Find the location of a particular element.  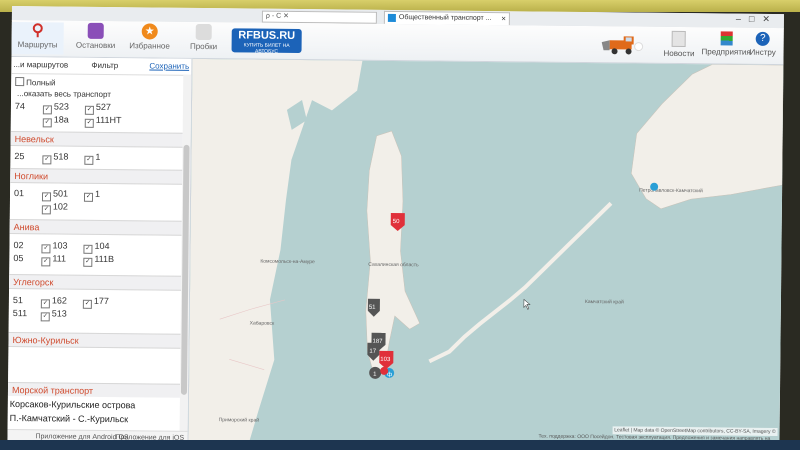

route-number: 51 is located at coordinates (17, 300).